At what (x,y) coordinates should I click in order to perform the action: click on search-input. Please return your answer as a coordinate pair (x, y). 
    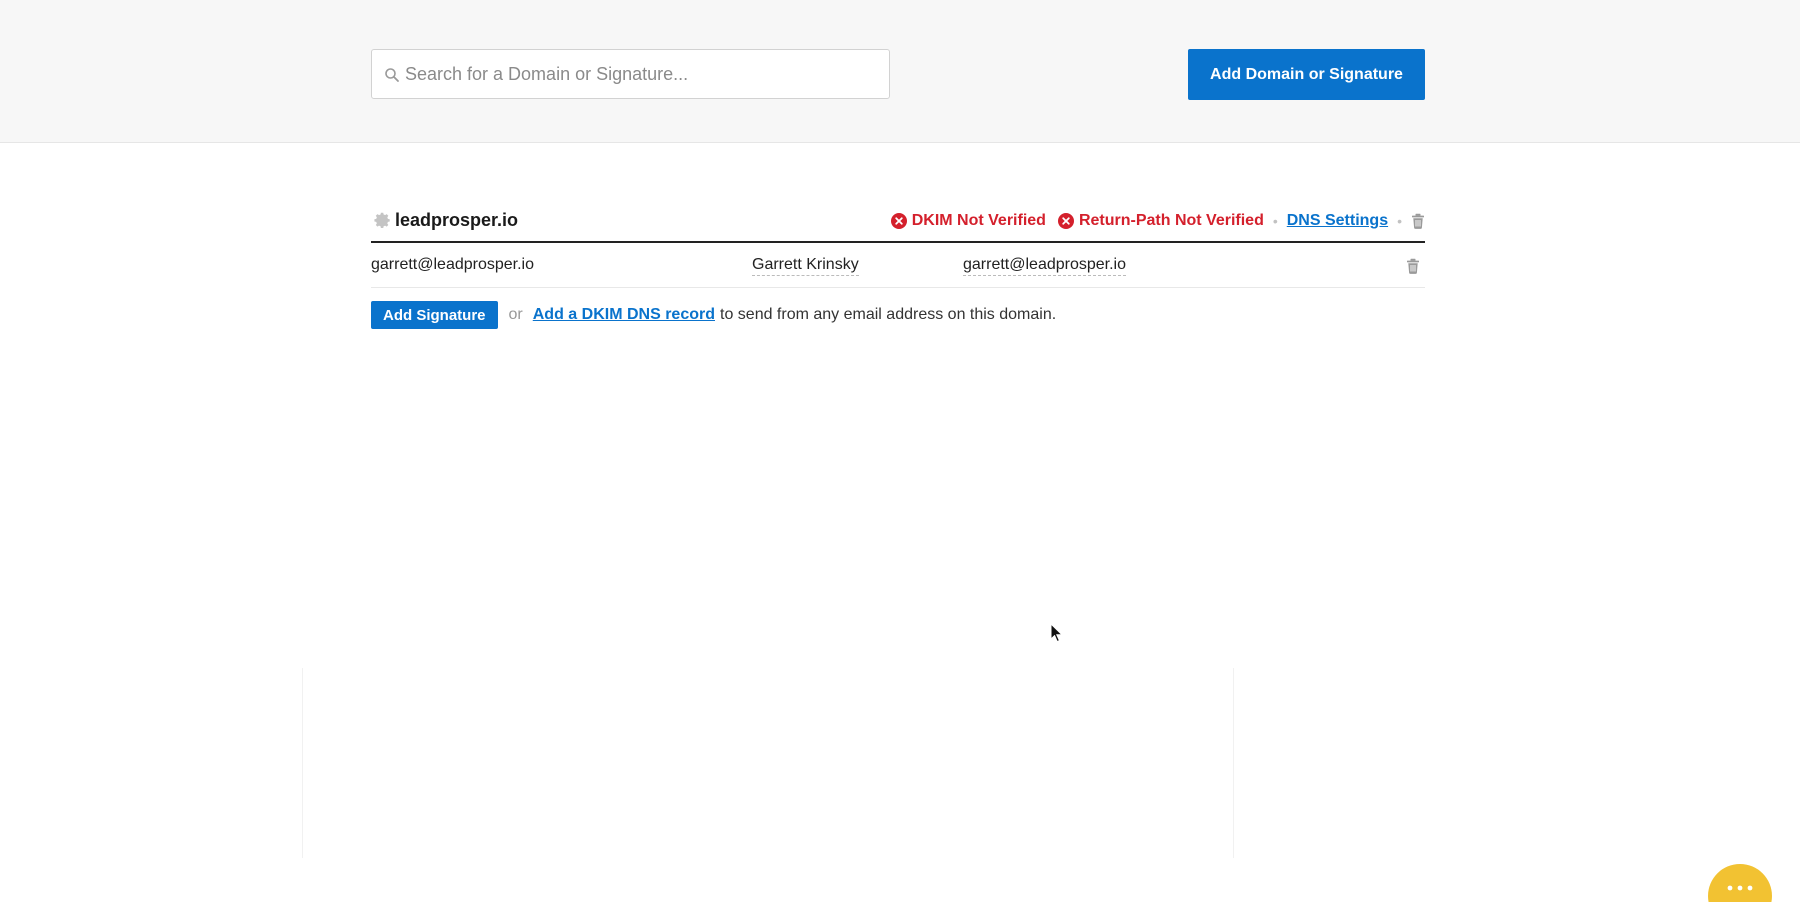
    Looking at the image, I should click on (630, 74).